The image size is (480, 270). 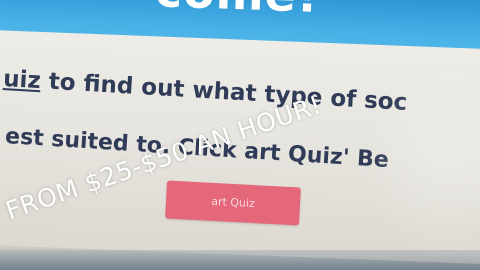 What do you see at coordinates (240, 260) in the screenshot?
I see `monitor-bezel` at bounding box center [240, 260].